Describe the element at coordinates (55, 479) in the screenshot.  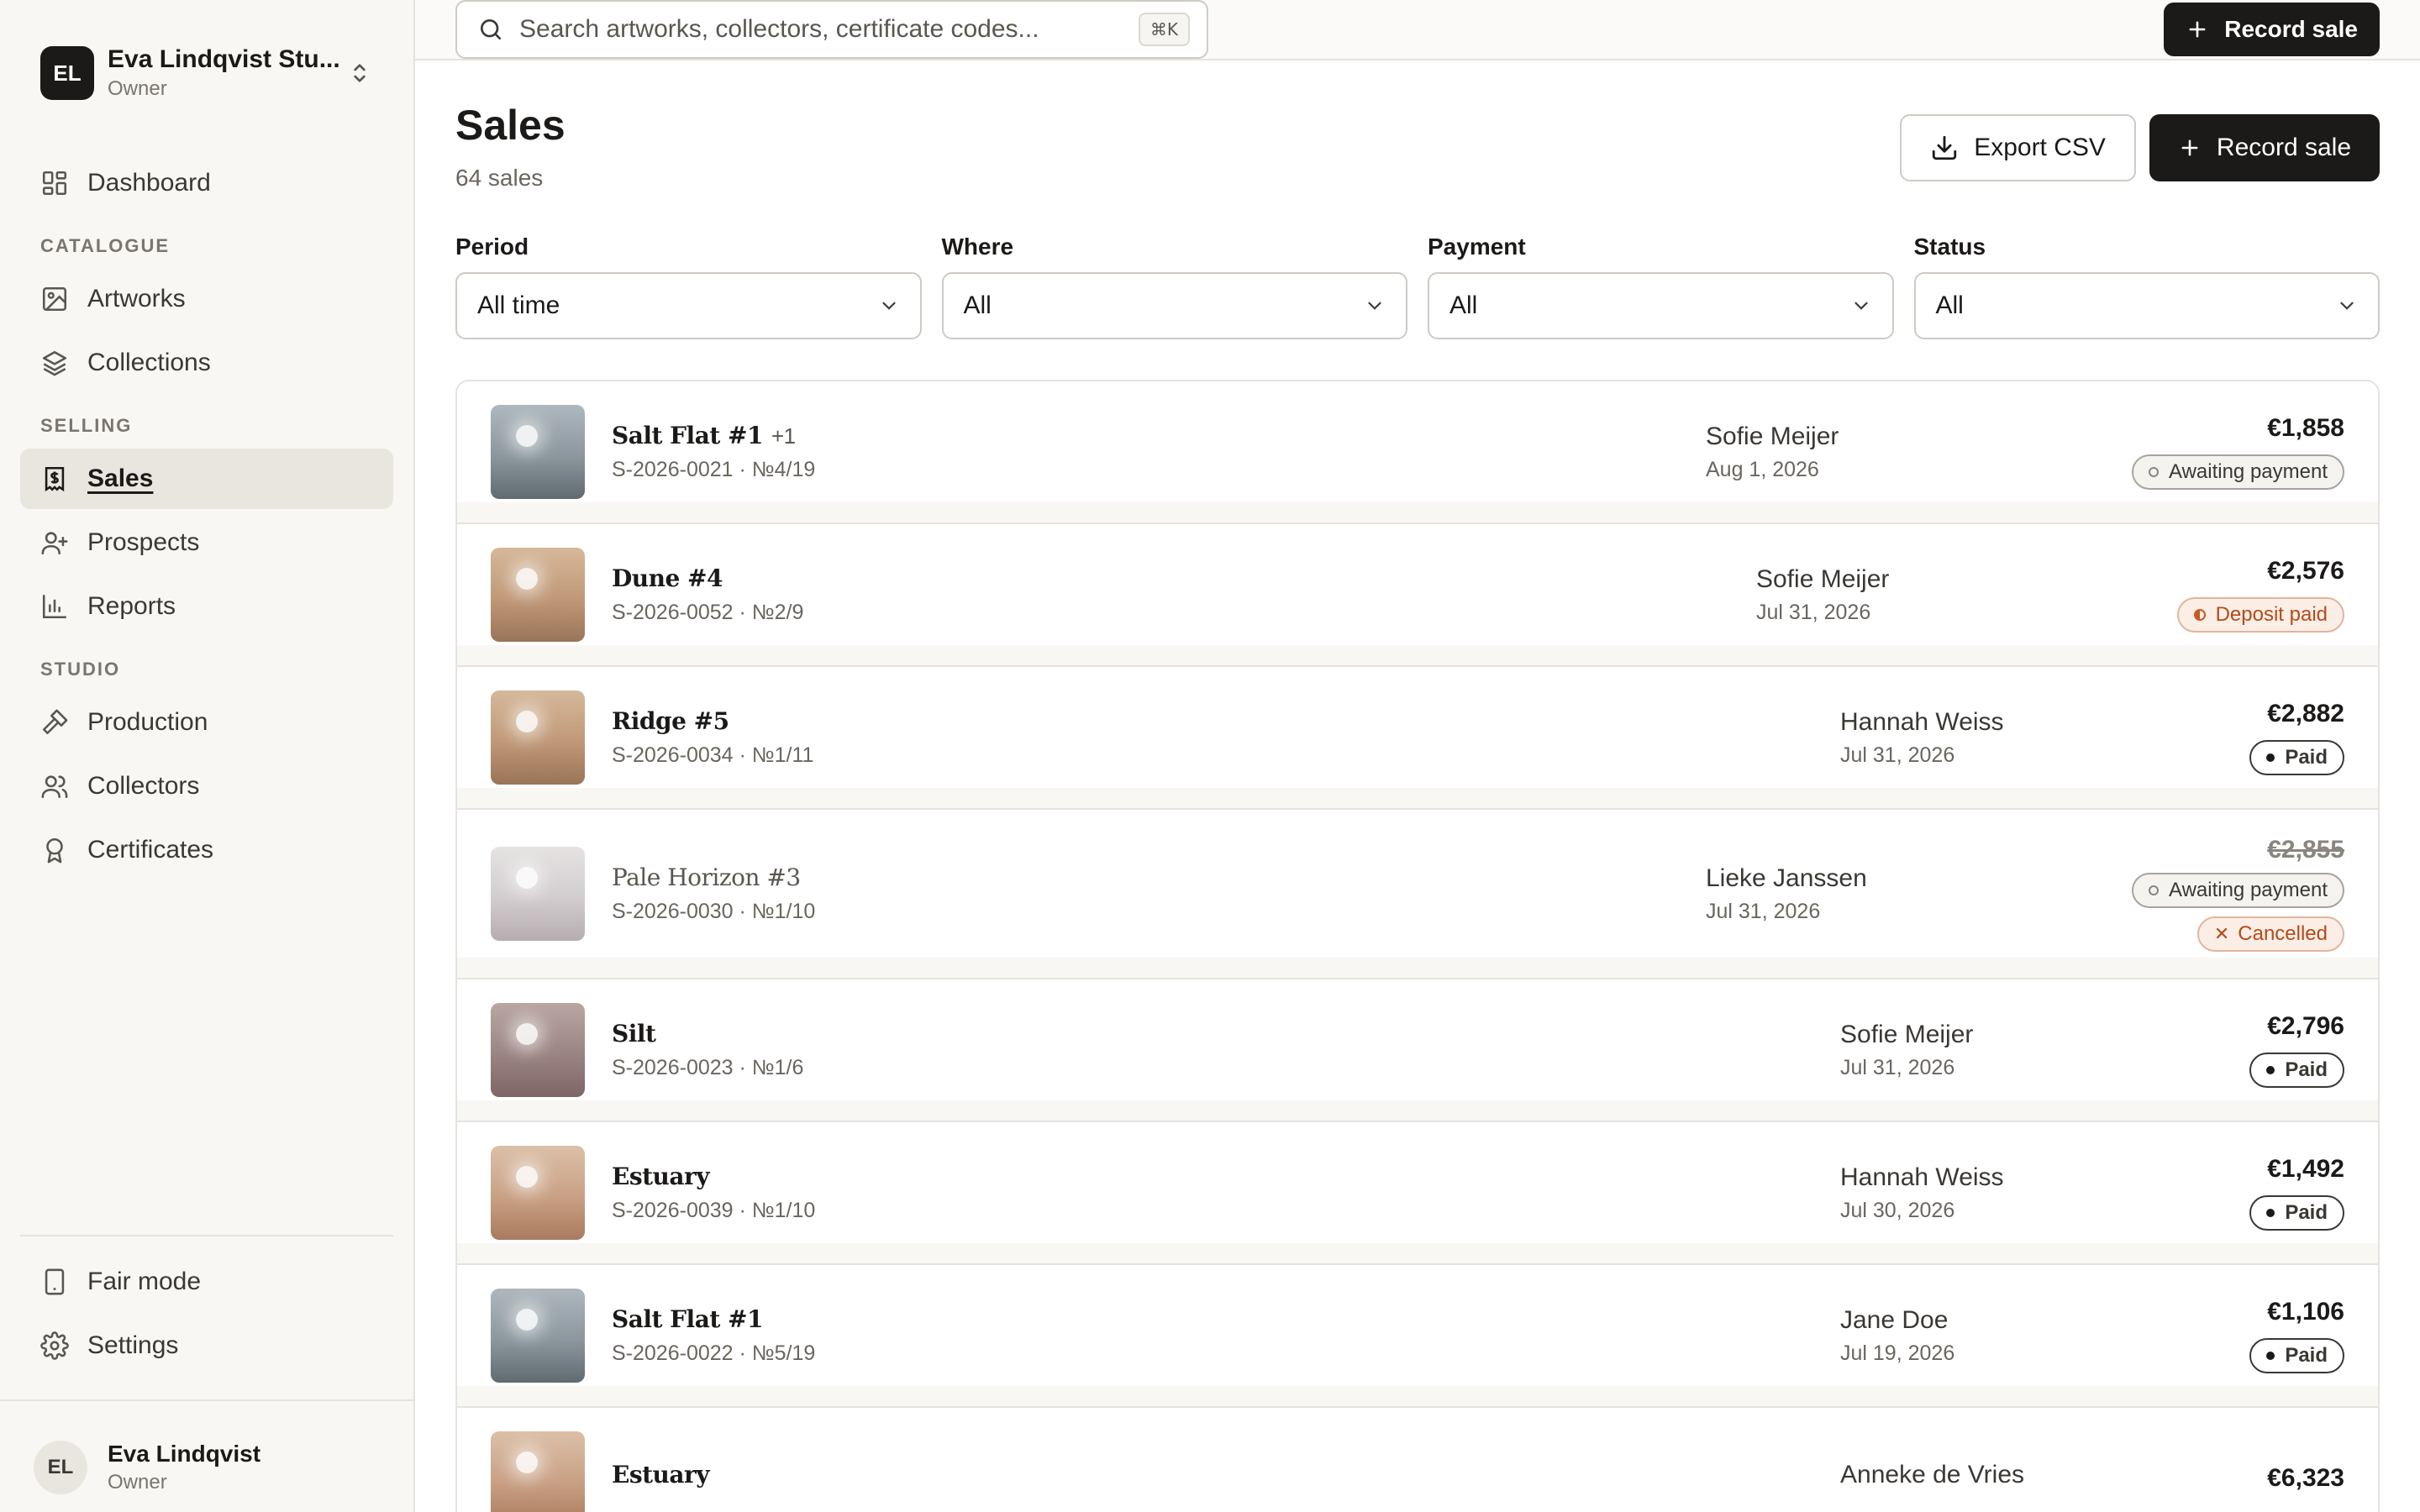
I see `receipt-icon` at that location.